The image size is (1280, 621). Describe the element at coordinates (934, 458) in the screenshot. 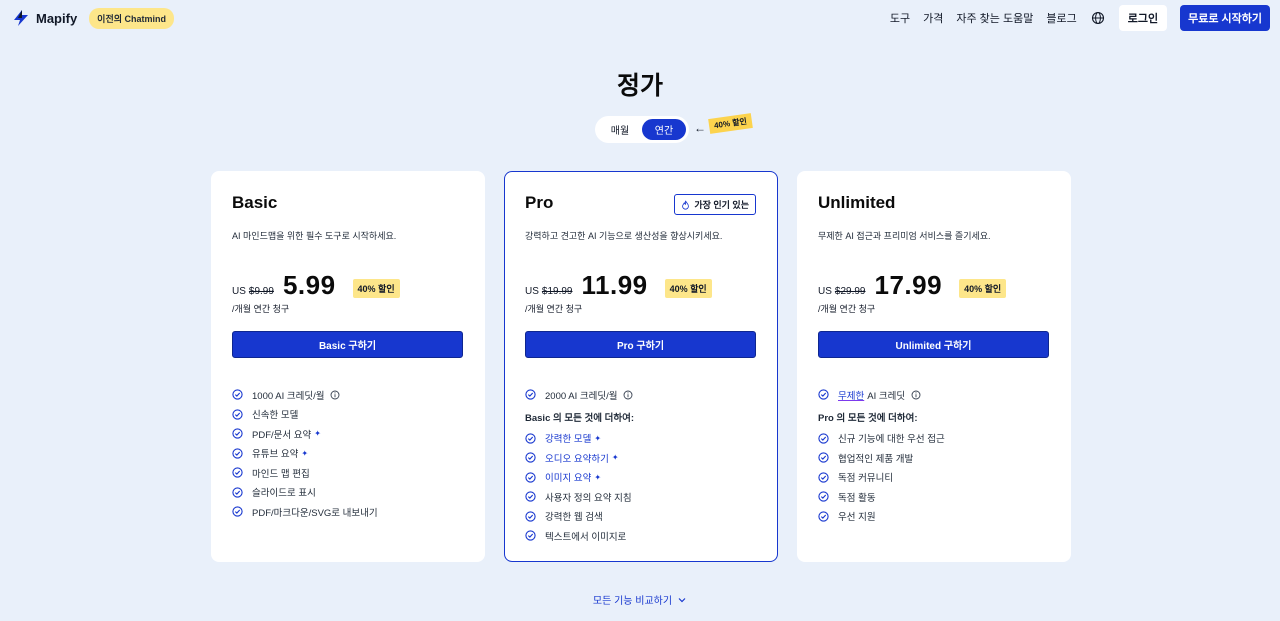

I see `list-item: 협업적인 제품 개발` at that location.